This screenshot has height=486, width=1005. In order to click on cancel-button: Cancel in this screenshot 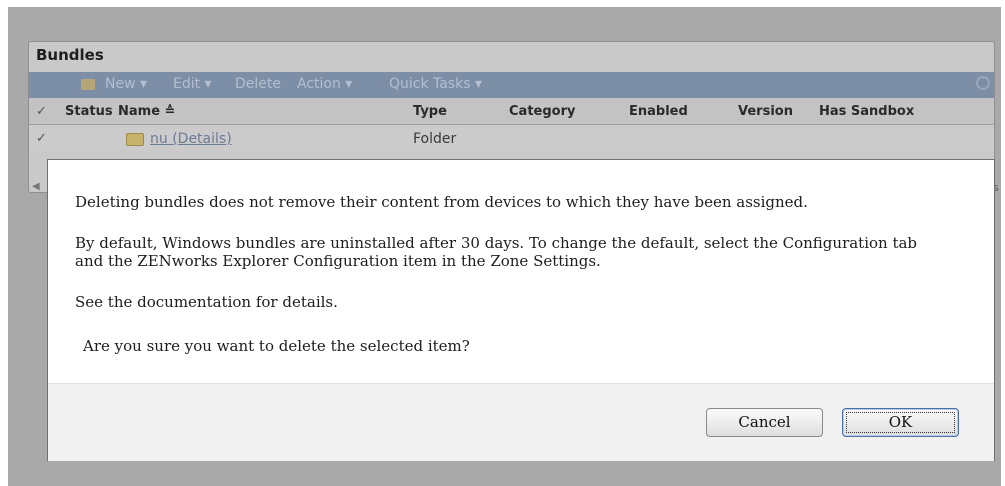, I will do `click(764, 422)`.